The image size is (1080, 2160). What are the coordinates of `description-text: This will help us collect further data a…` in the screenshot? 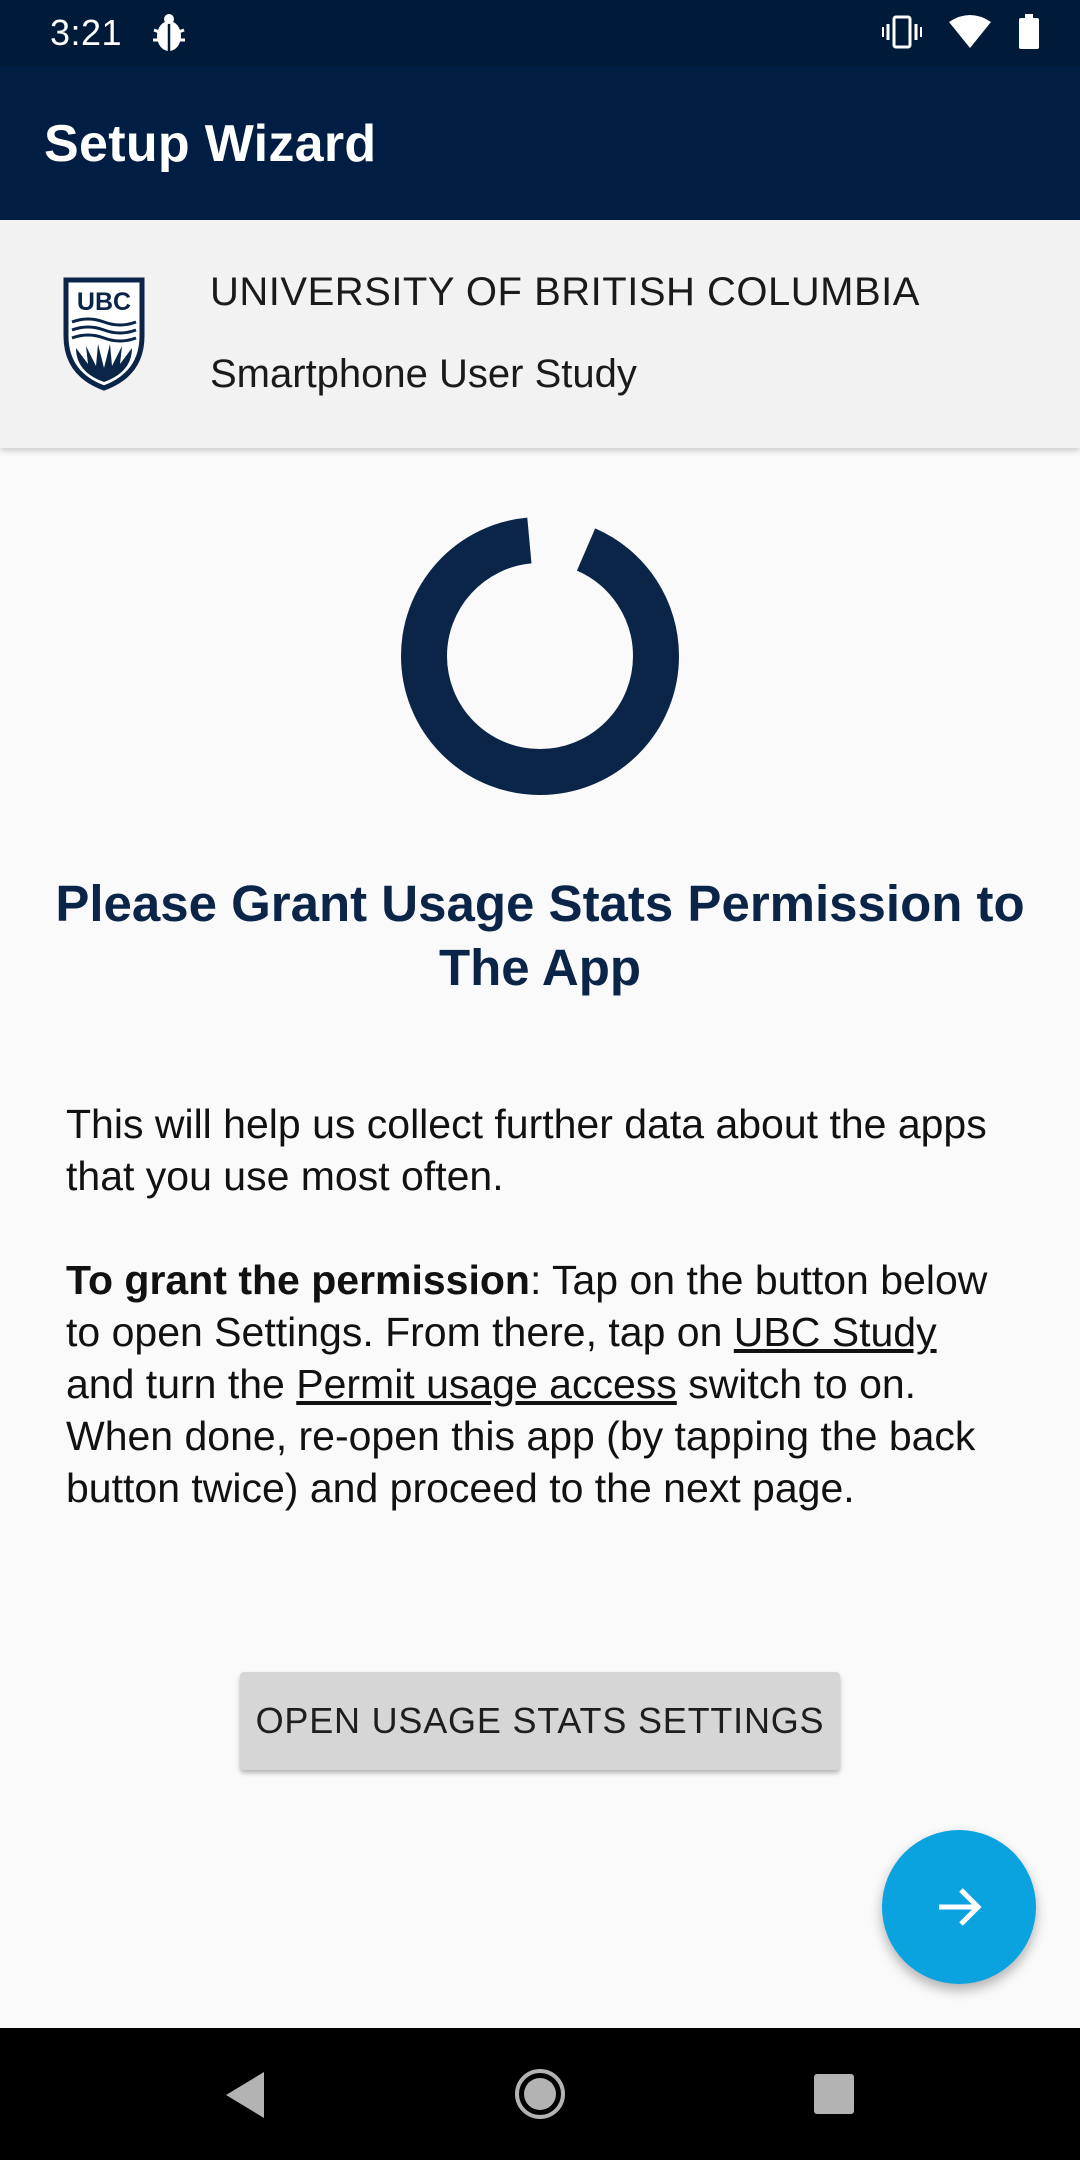 It's located at (526, 1150).